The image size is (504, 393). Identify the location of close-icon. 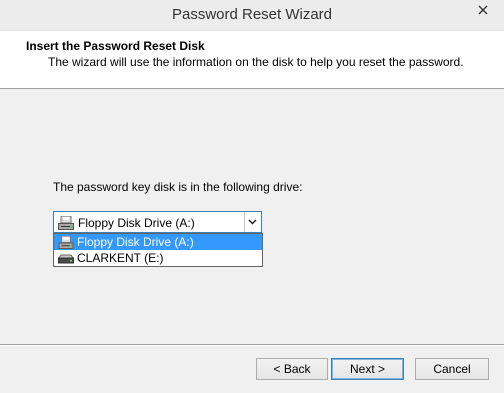
(483, 10).